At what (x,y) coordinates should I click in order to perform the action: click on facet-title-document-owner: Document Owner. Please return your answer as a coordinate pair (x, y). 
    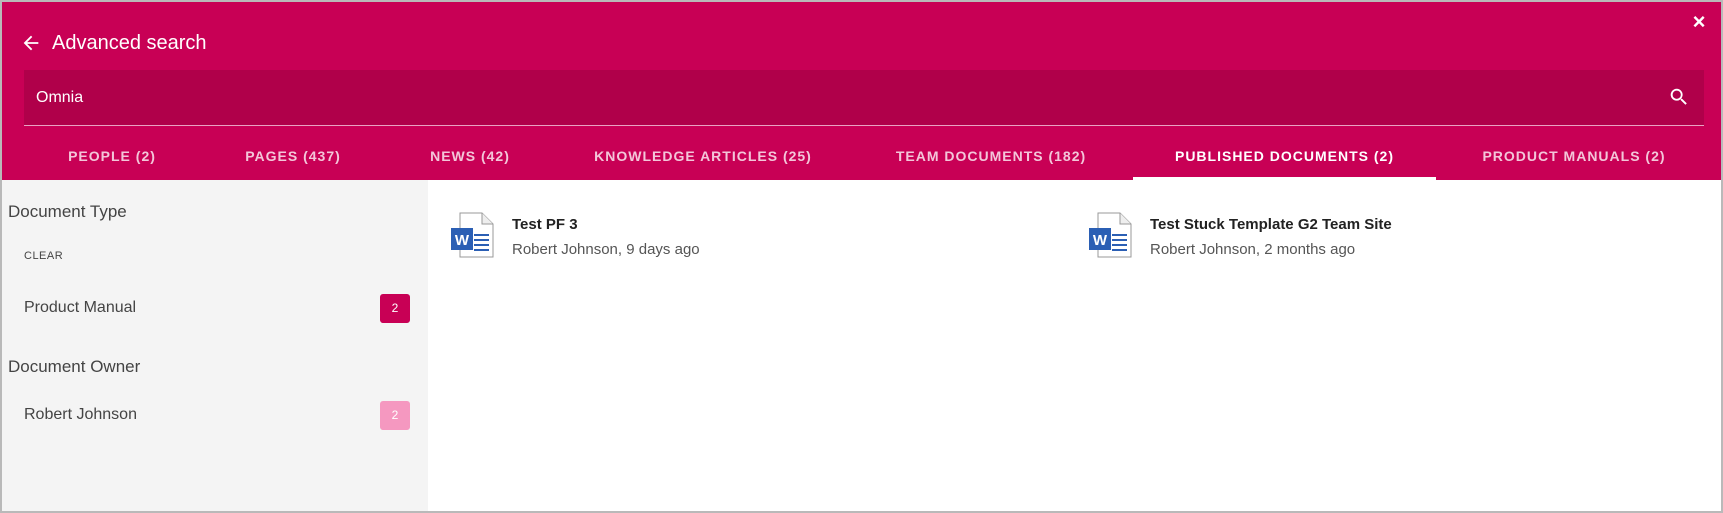
    Looking at the image, I should click on (74, 366).